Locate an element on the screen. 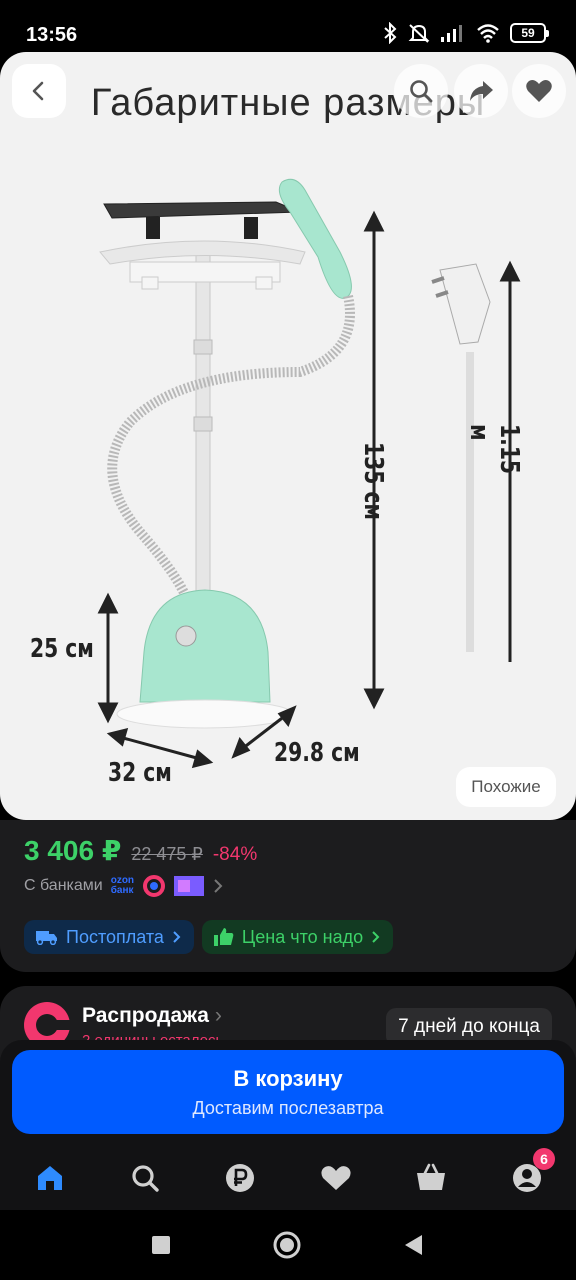 The height and width of the screenshot is (1280, 576). battery-indicator: 59 is located at coordinates (529, 33).